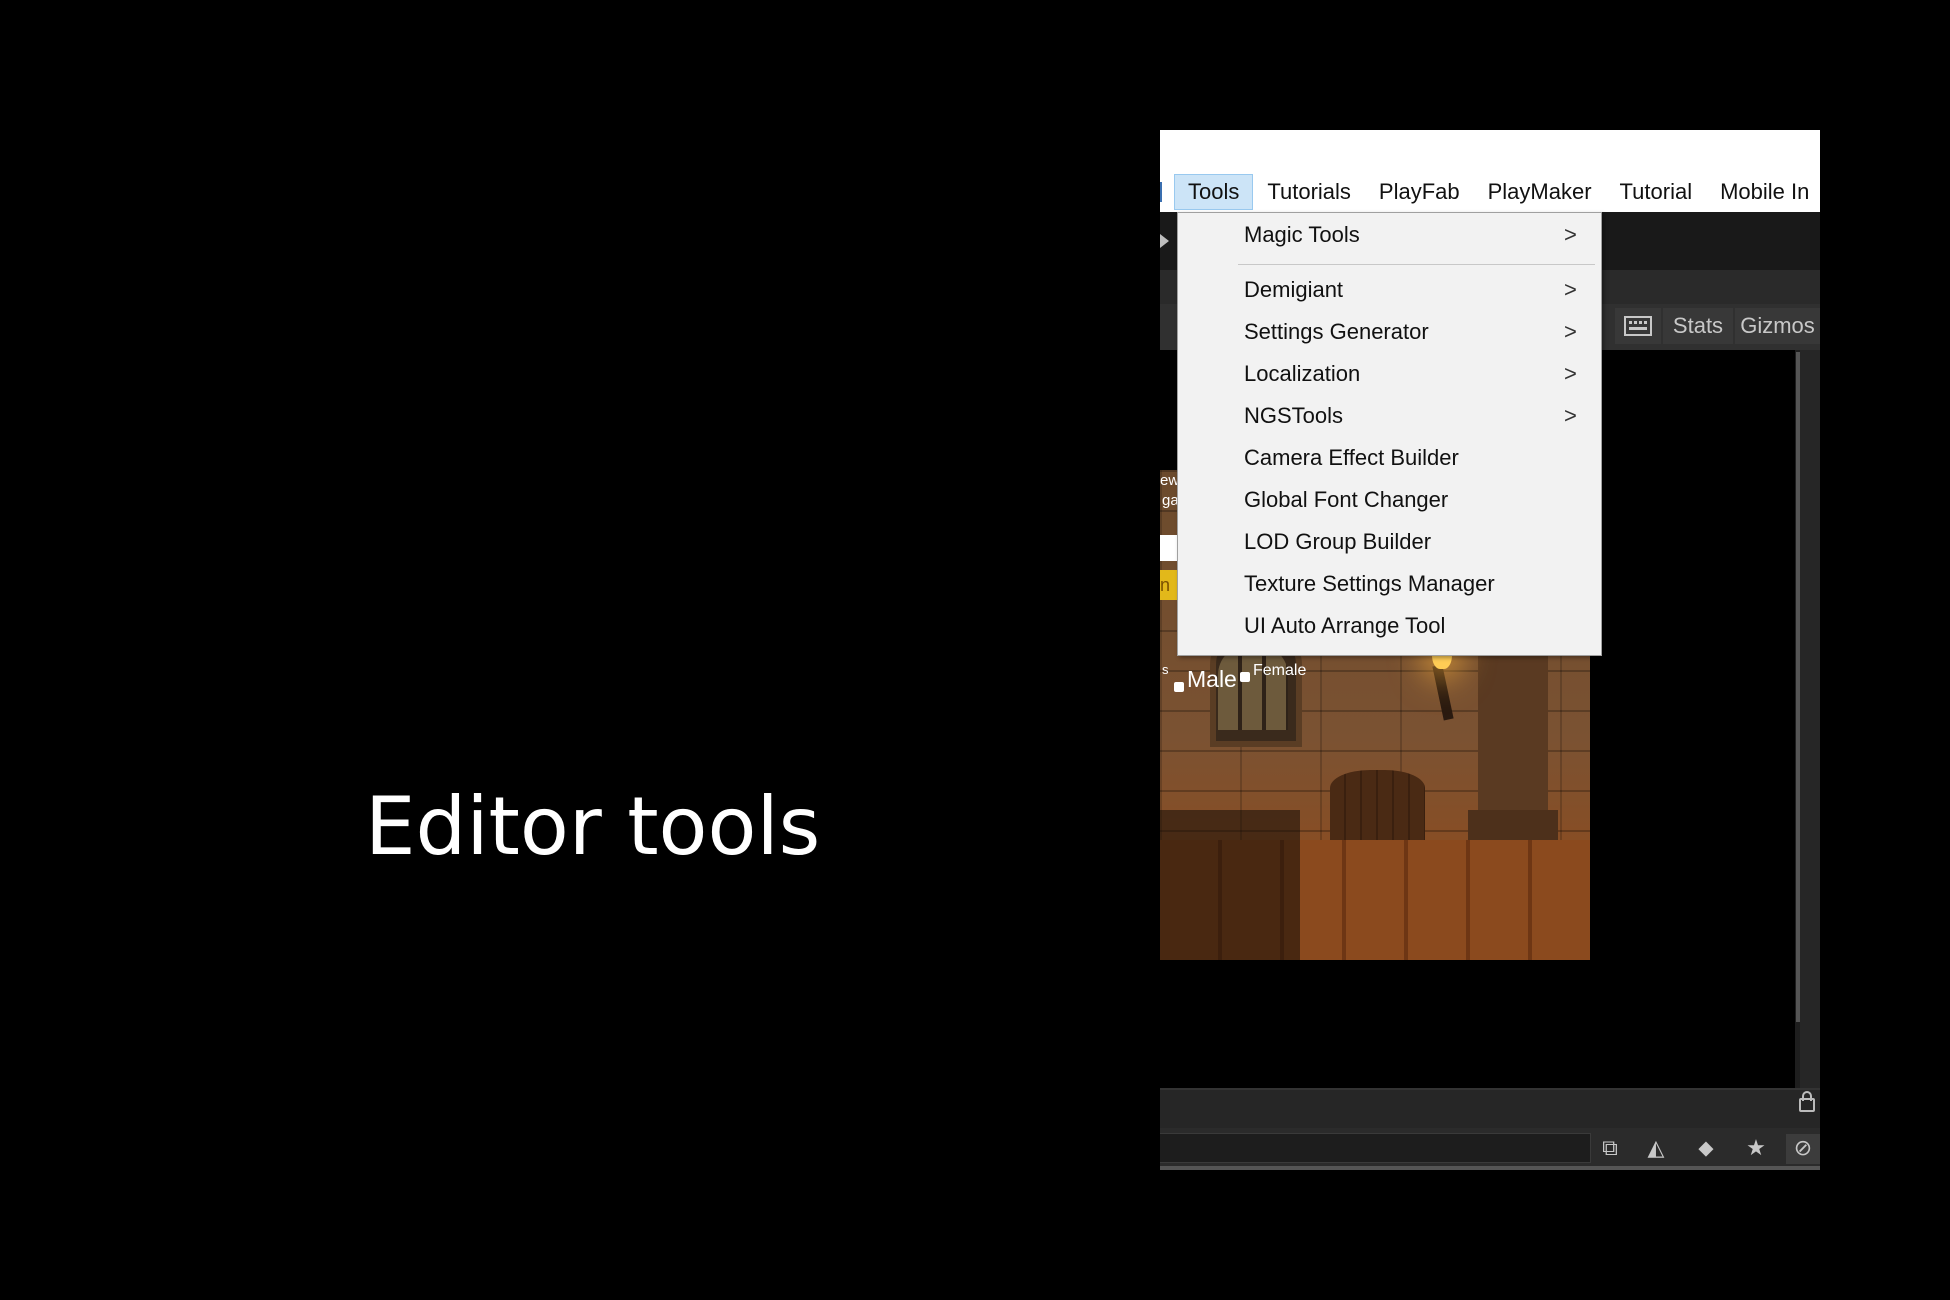 The image size is (1950, 1300). What do you see at coordinates (1540, 192) in the screenshot?
I see `menu-playmaker: PlayMaker` at bounding box center [1540, 192].